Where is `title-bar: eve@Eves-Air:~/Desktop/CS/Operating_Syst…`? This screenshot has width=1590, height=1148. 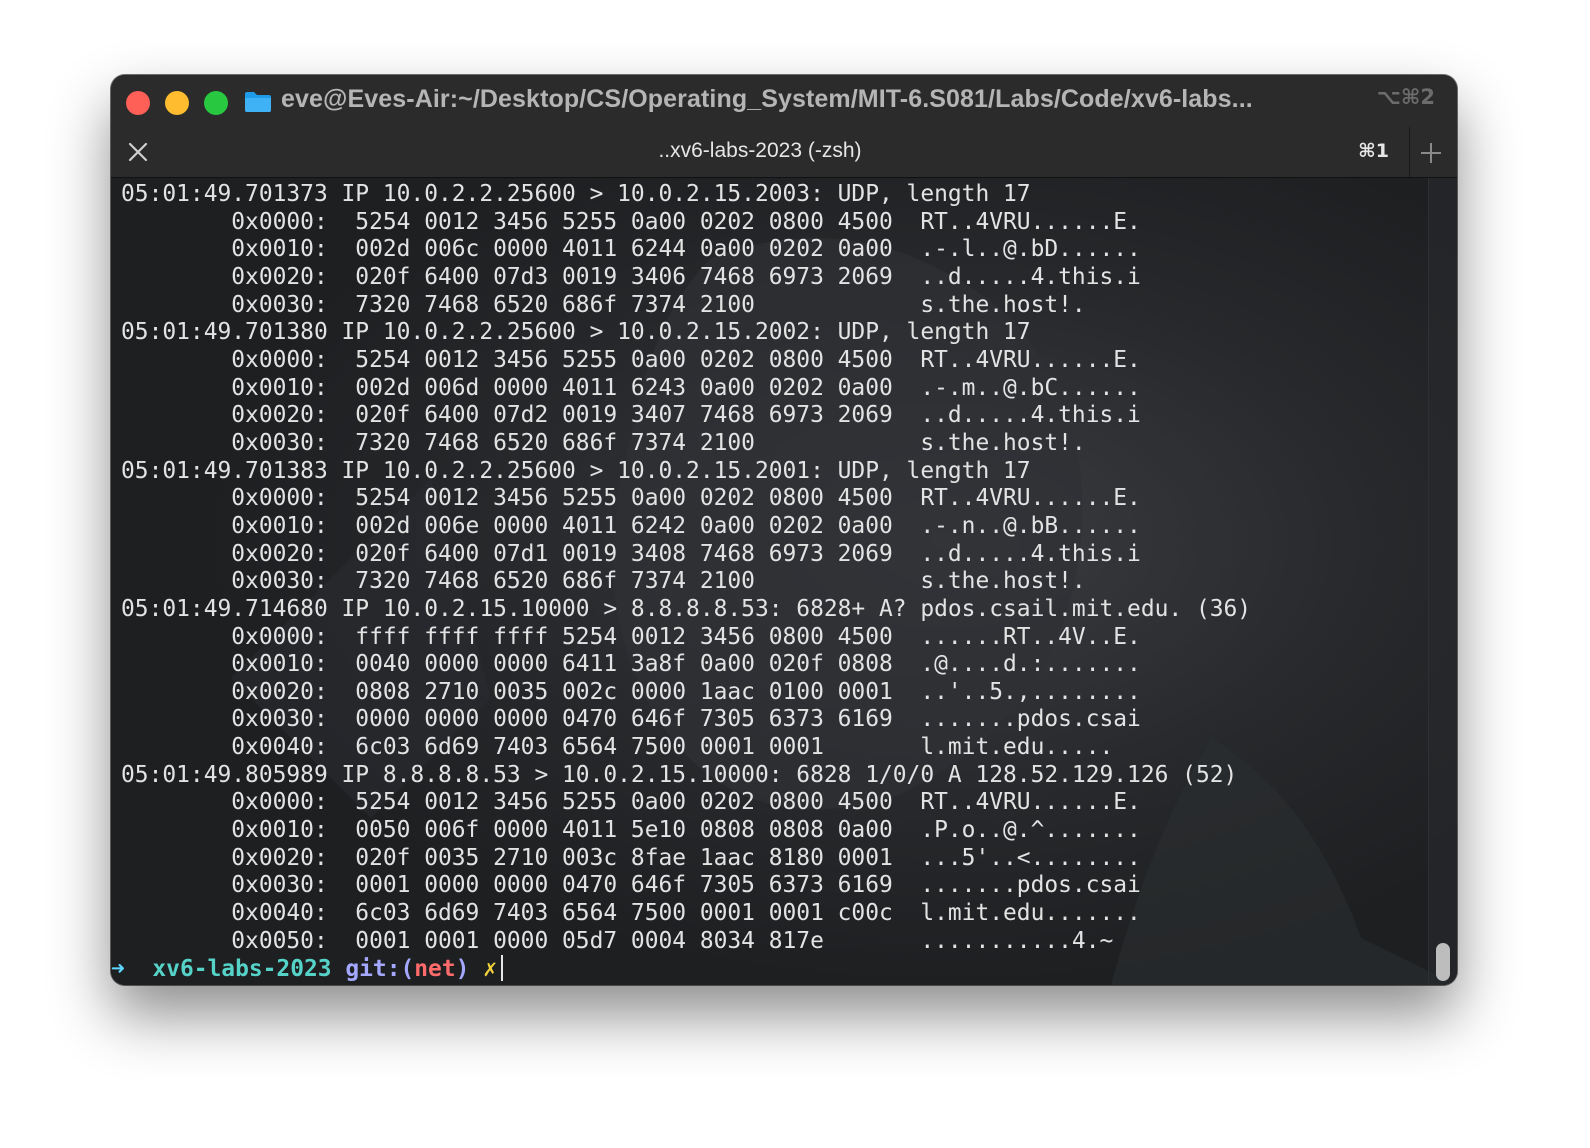
title-bar: eve@Eves-Air:~/Desktop/CS/Operating_Syst… is located at coordinates (784, 101).